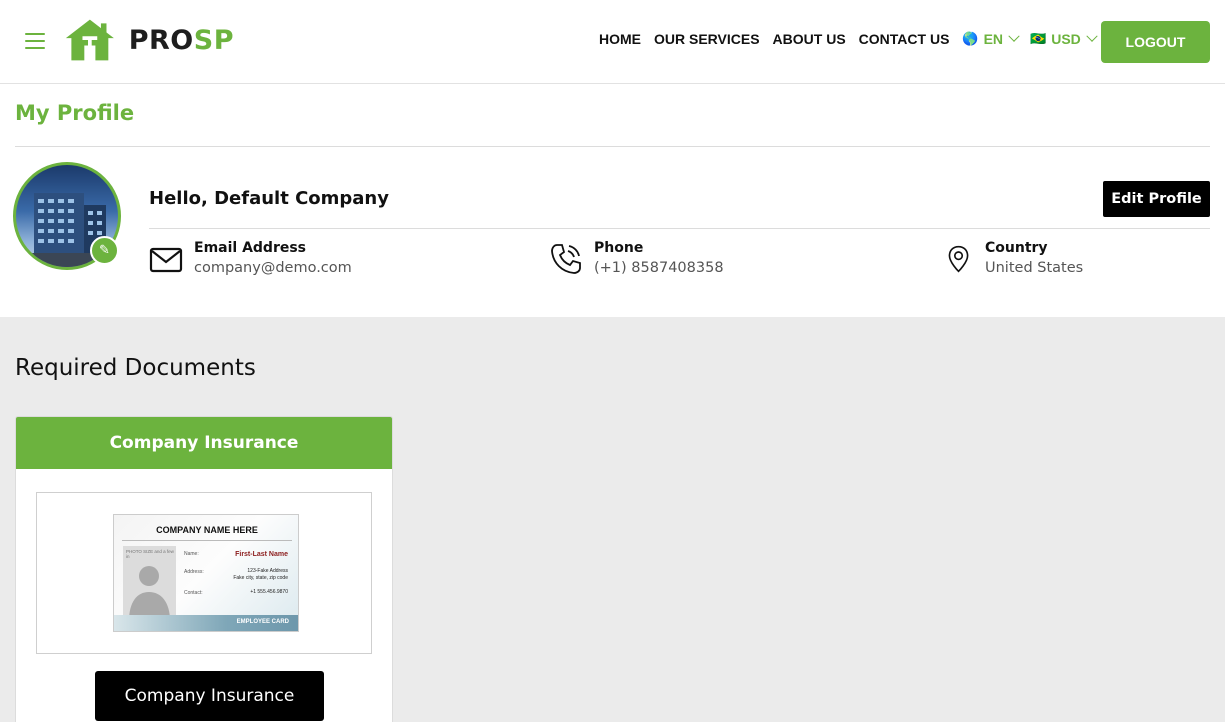 Image resolution: width=1225 pixels, height=722 pixels. Describe the element at coordinates (194, 572) in the screenshot. I see `id-address-label: Address:` at that location.